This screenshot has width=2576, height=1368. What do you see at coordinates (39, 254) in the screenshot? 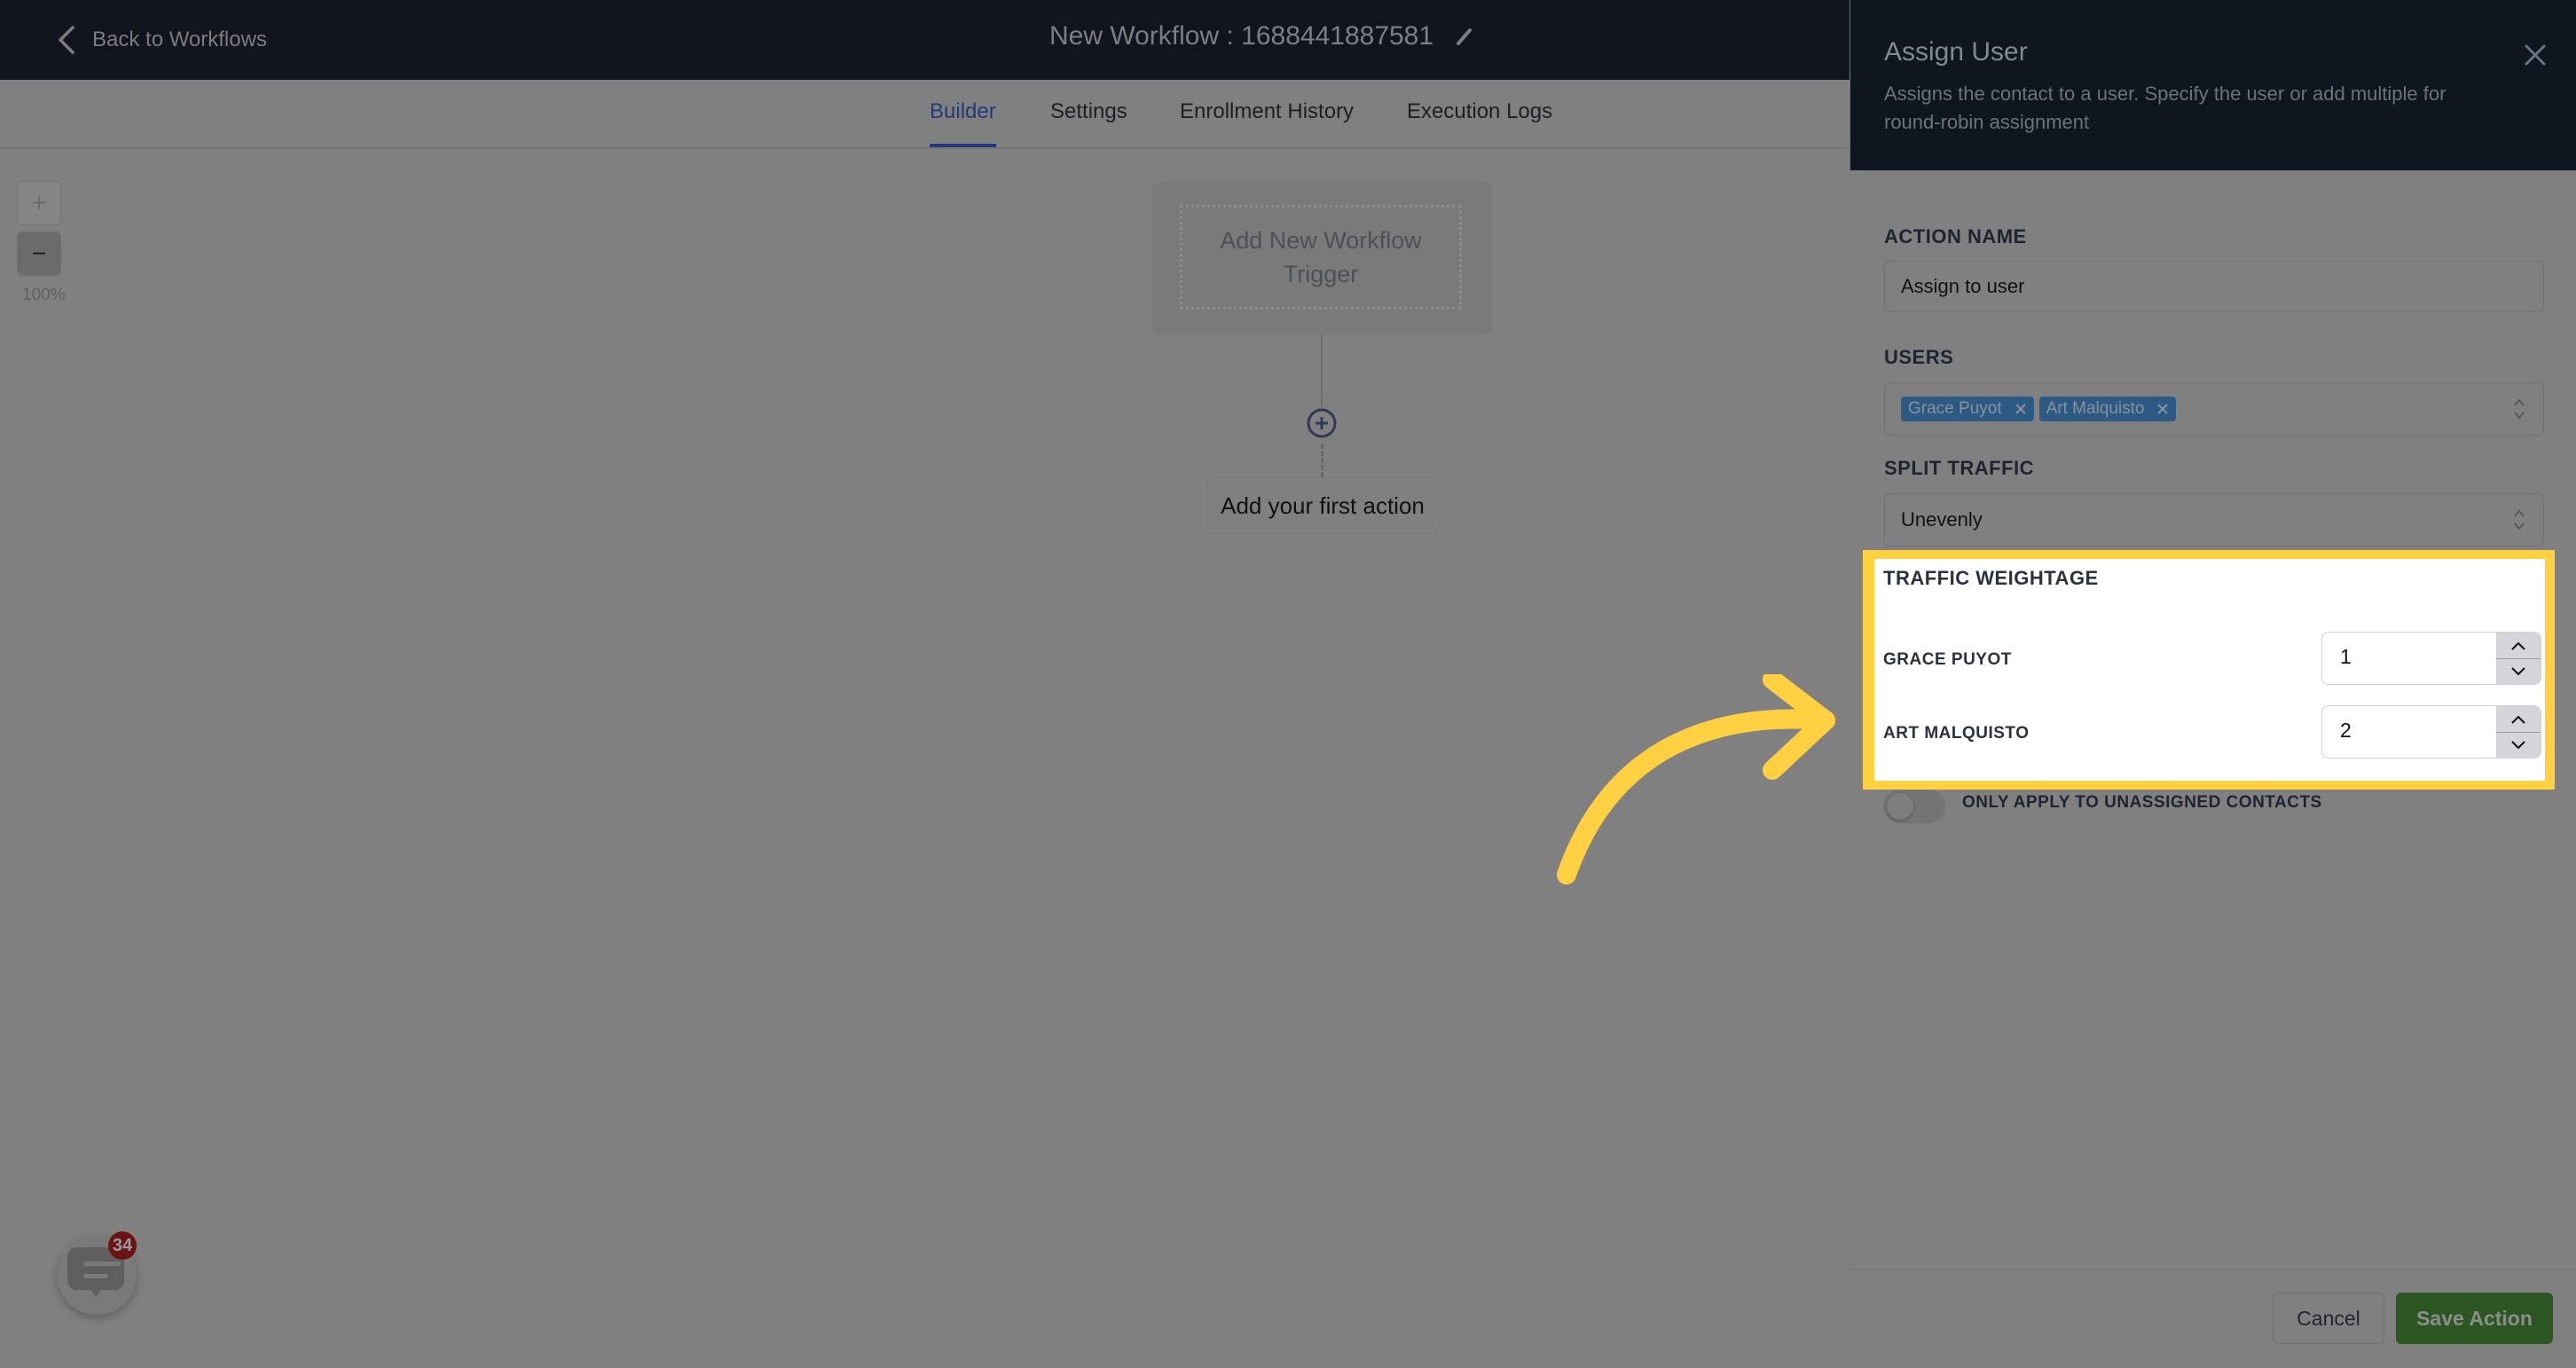
I see `zoom-out-button: −` at bounding box center [39, 254].